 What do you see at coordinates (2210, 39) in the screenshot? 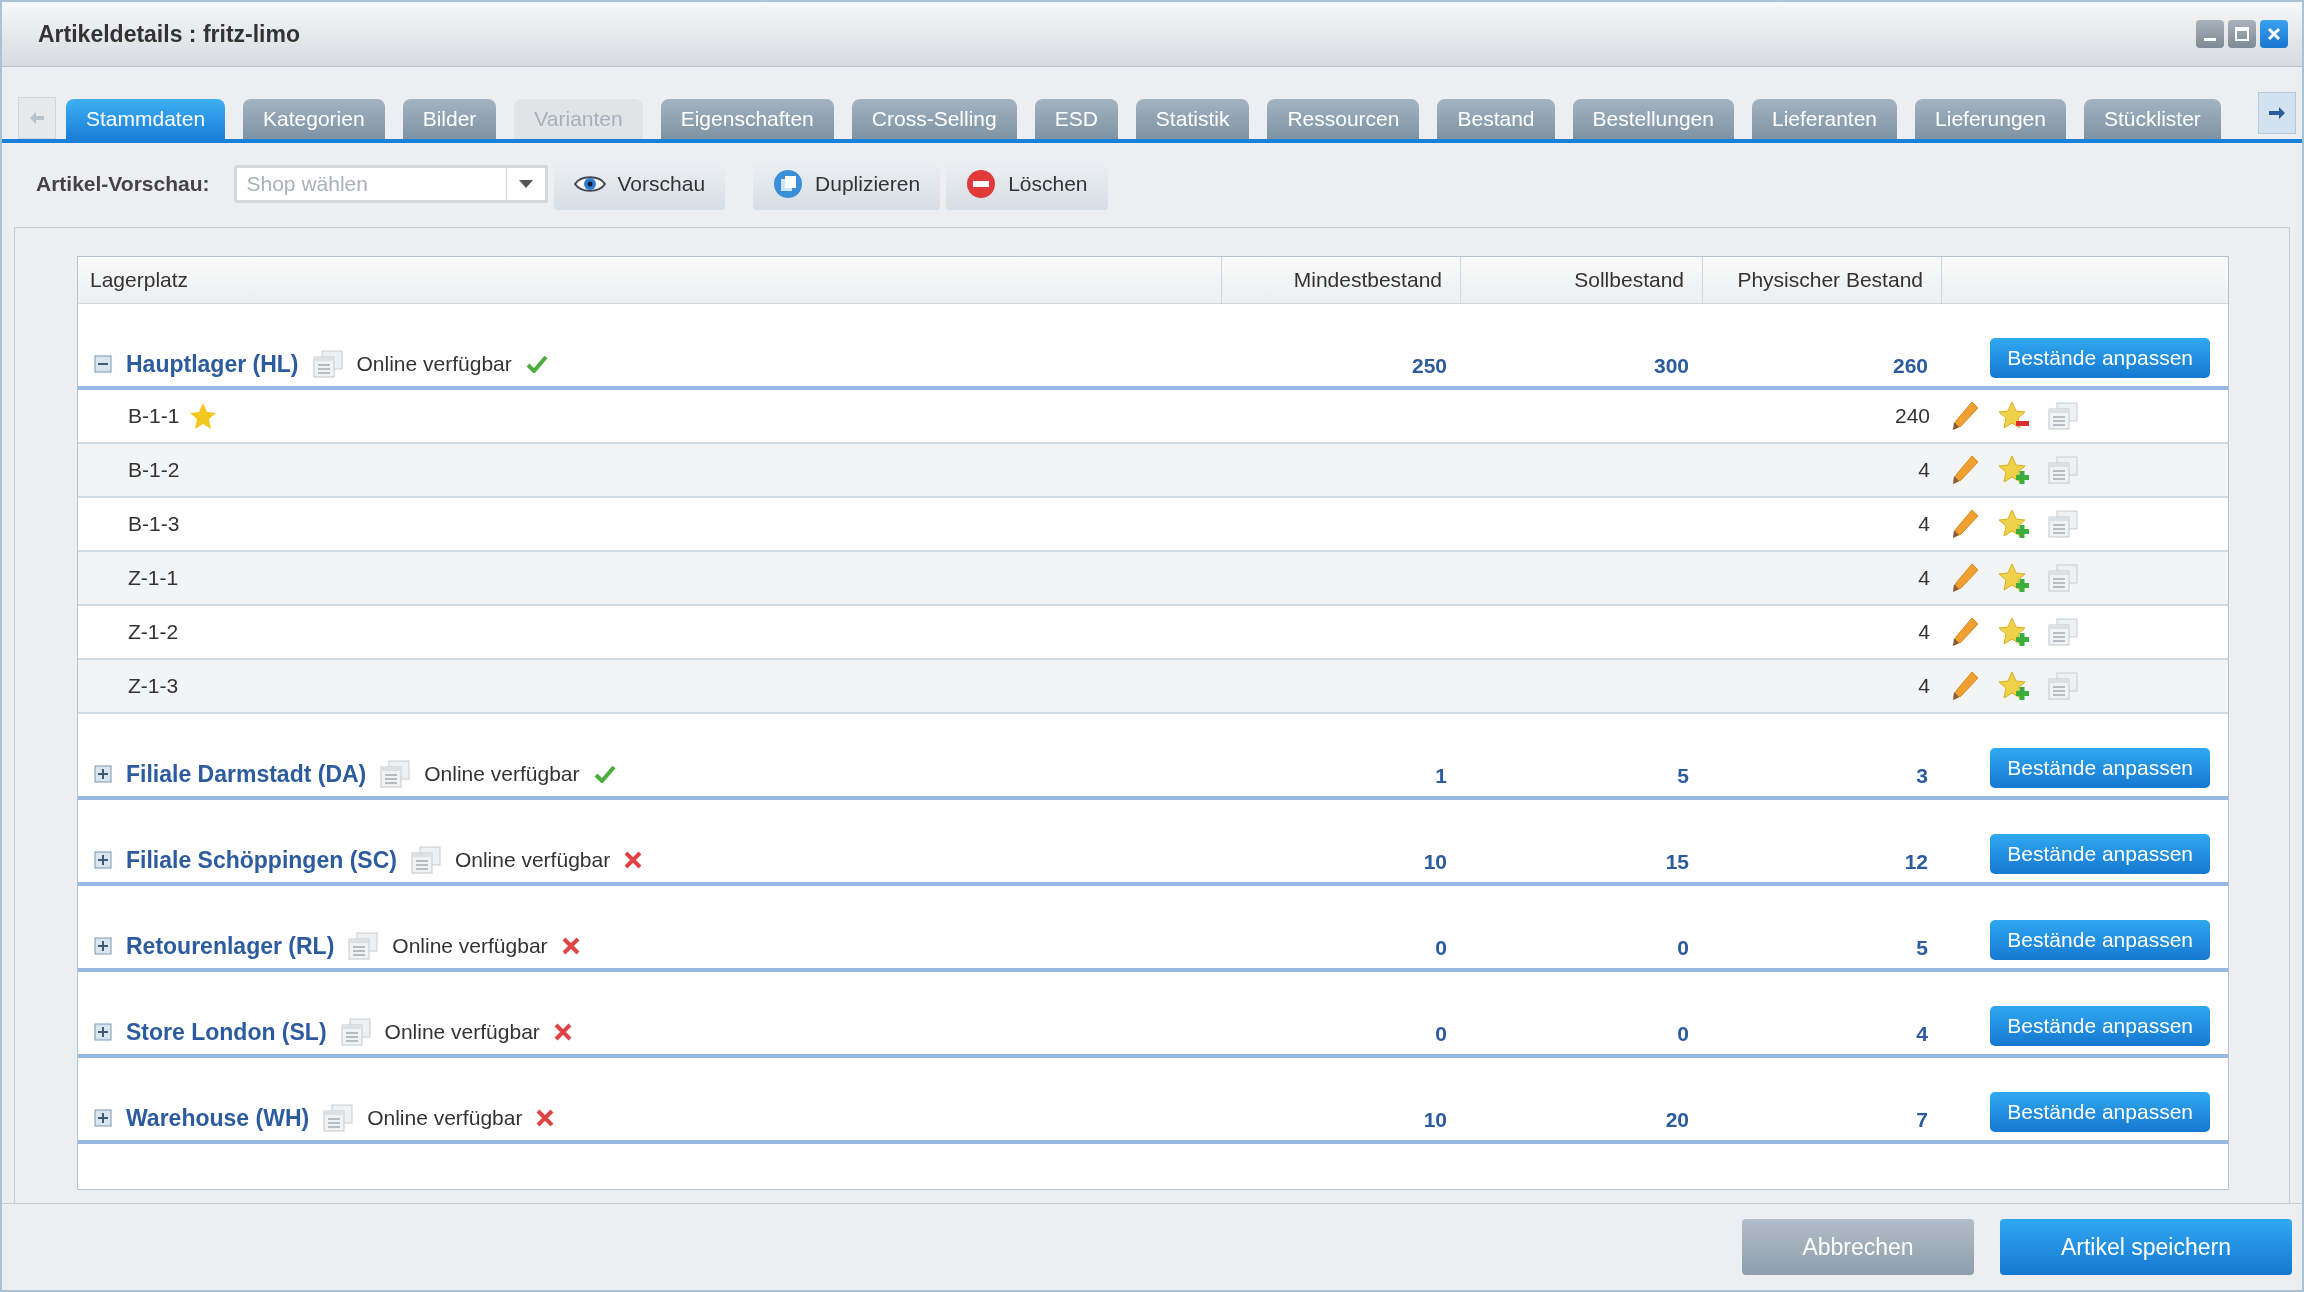
I see `minimize-icon` at bounding box center [2210, 39].